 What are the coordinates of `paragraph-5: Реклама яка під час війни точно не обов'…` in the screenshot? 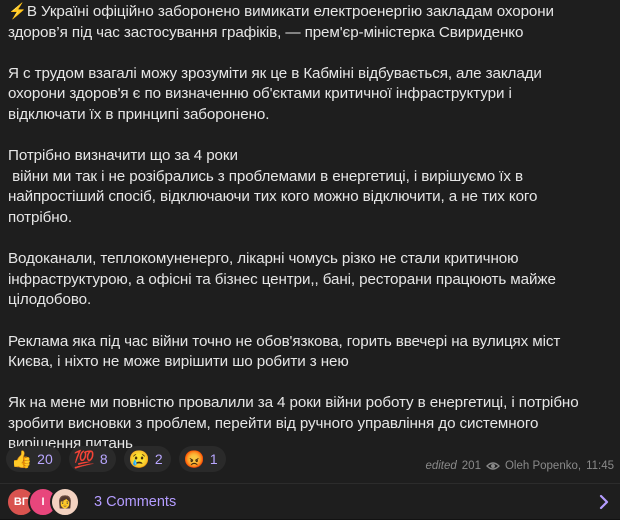 It's located at (284, 351).